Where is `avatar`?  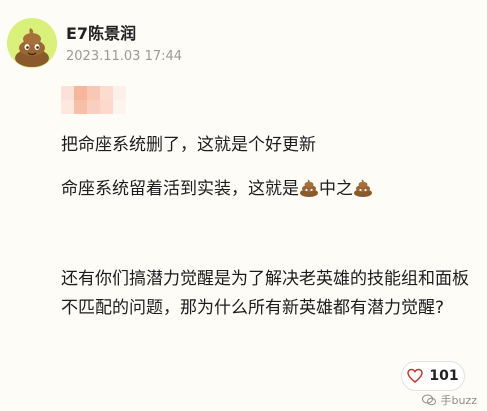 avatar is located at coordinates (32, 43).